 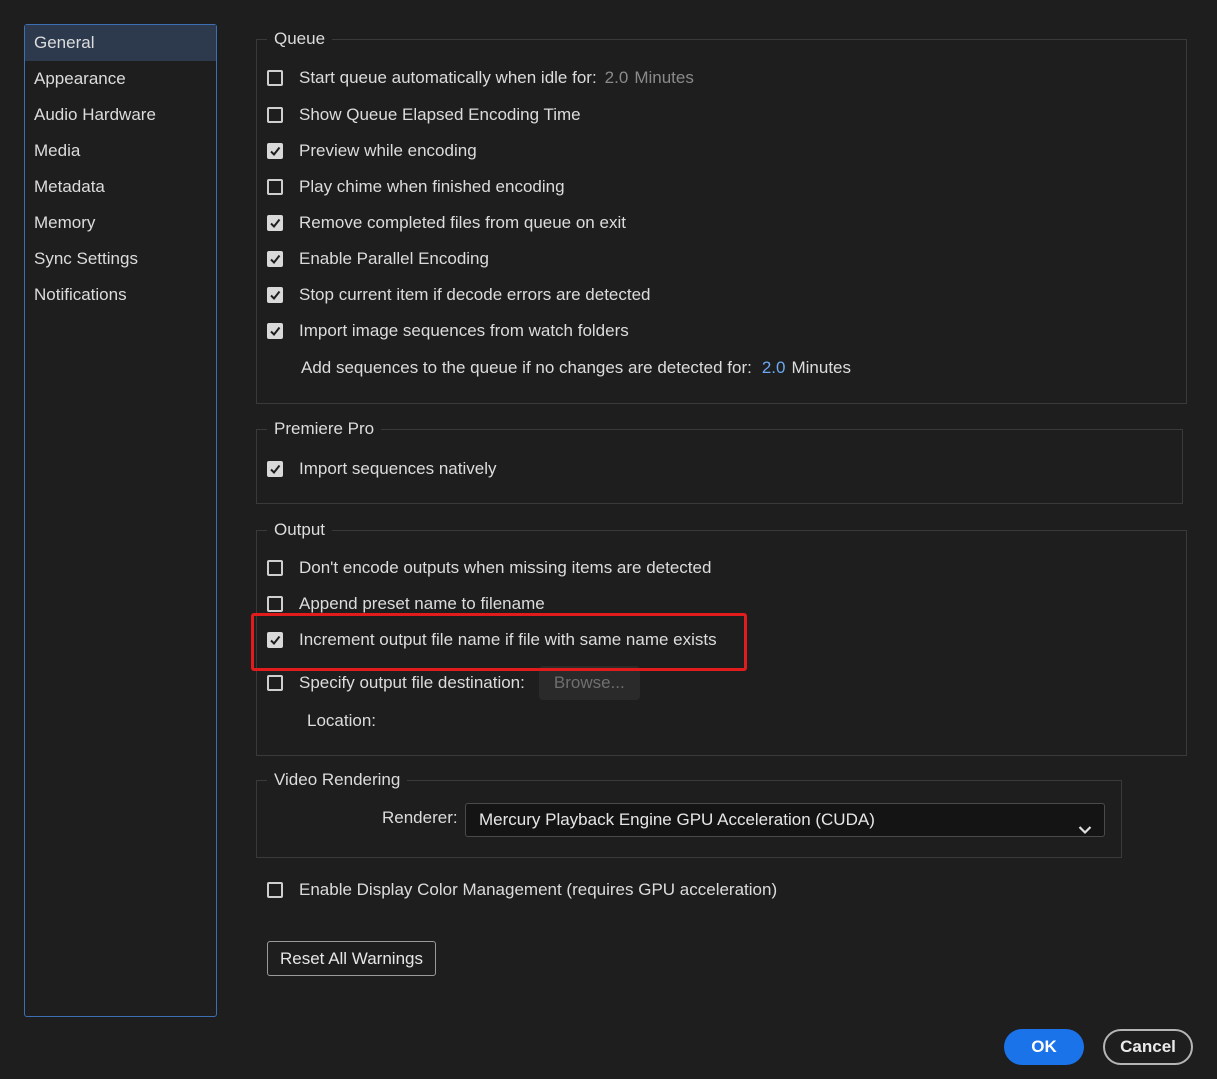 What do you see at coordinates (412, 682) in the screenshot?
I see `specify-destination-label: Specify output file destination:` at bounding box center [412, 682].